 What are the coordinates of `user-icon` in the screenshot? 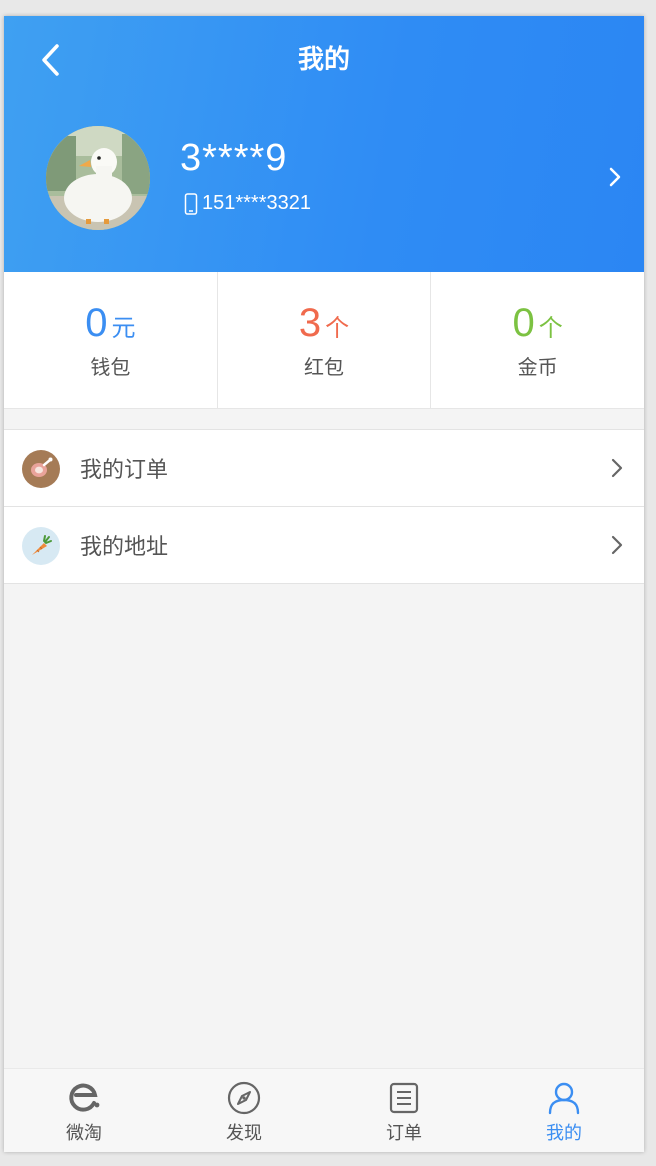 It's located at (564, 1098).